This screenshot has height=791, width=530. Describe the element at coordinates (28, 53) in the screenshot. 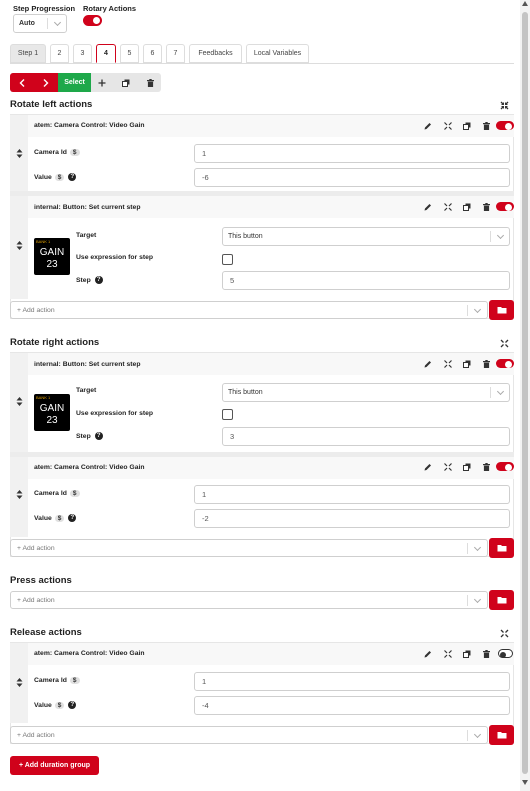

I see `tab-step-1: Step 1` at that location.